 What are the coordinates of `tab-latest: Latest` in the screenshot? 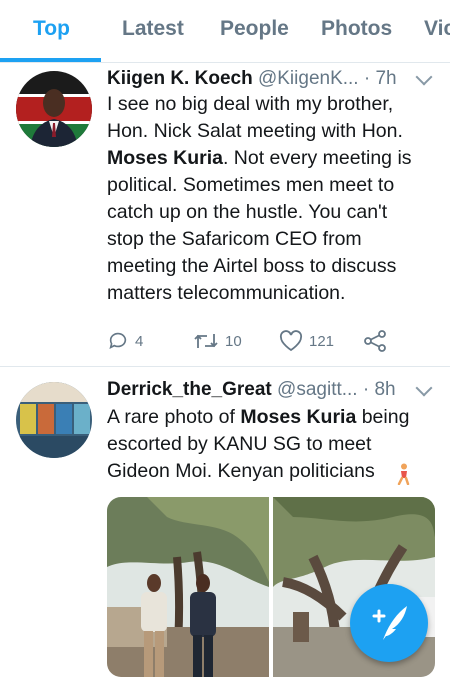 It's located at (153, 31).